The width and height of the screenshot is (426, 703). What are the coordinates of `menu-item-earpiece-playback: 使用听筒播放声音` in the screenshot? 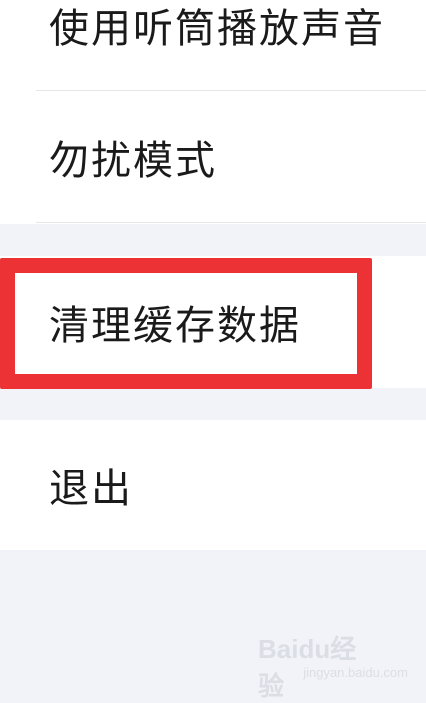 It's located at (213, 49).